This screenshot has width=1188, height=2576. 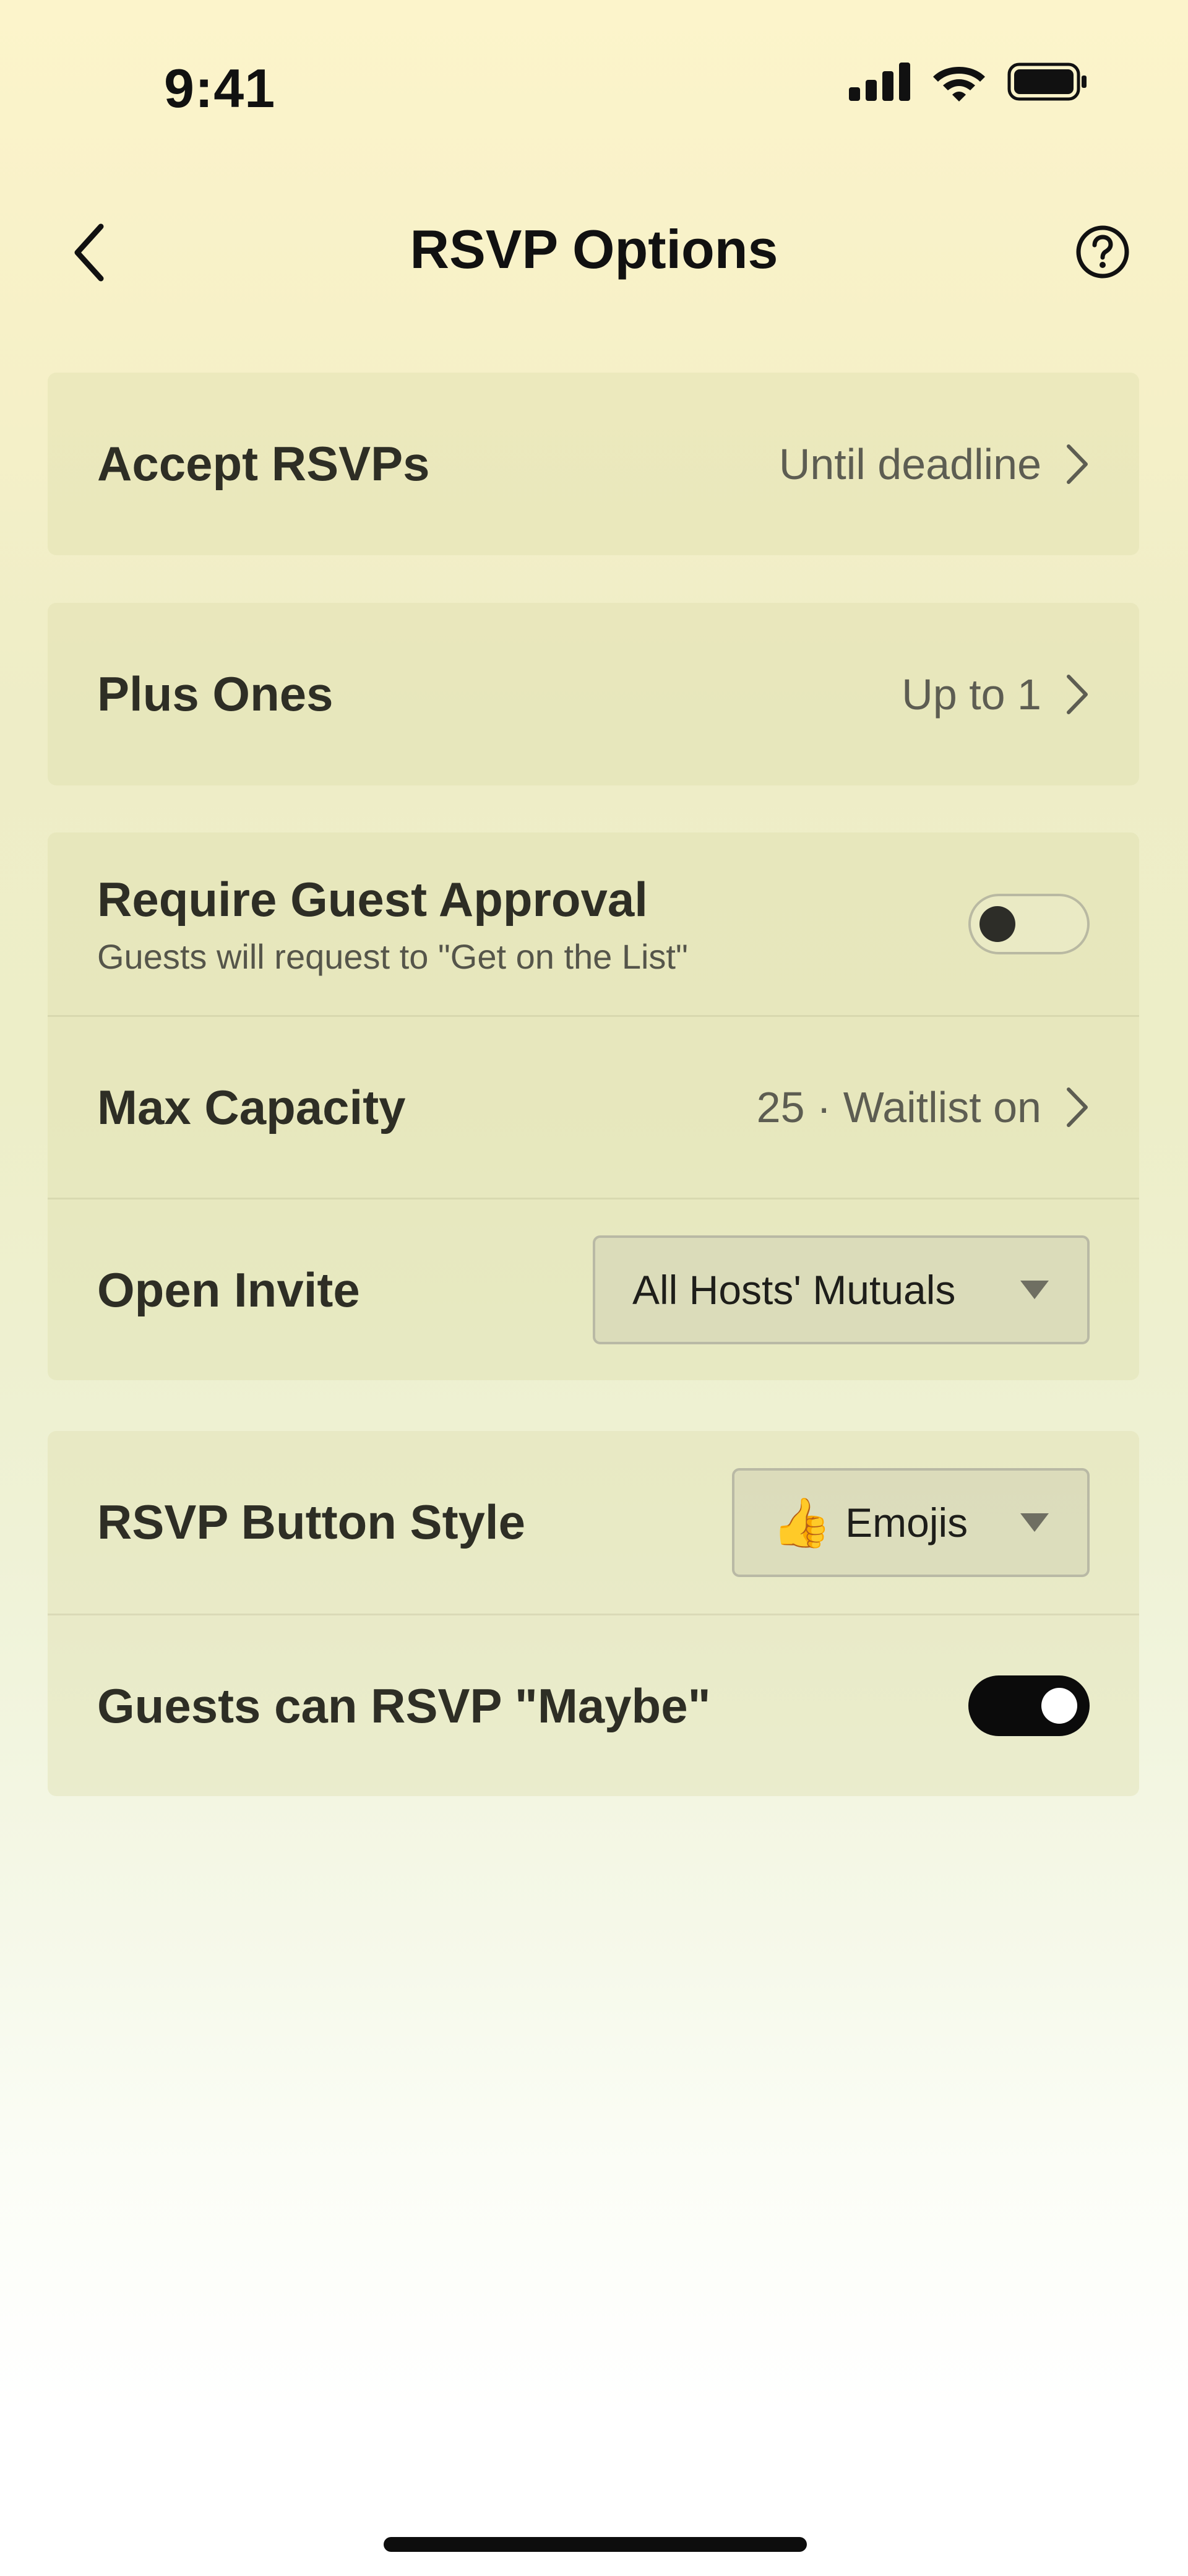 I want to click on guest-approval-sublabel: Guests will request to "Get on the List", so click(x=392, y=956).